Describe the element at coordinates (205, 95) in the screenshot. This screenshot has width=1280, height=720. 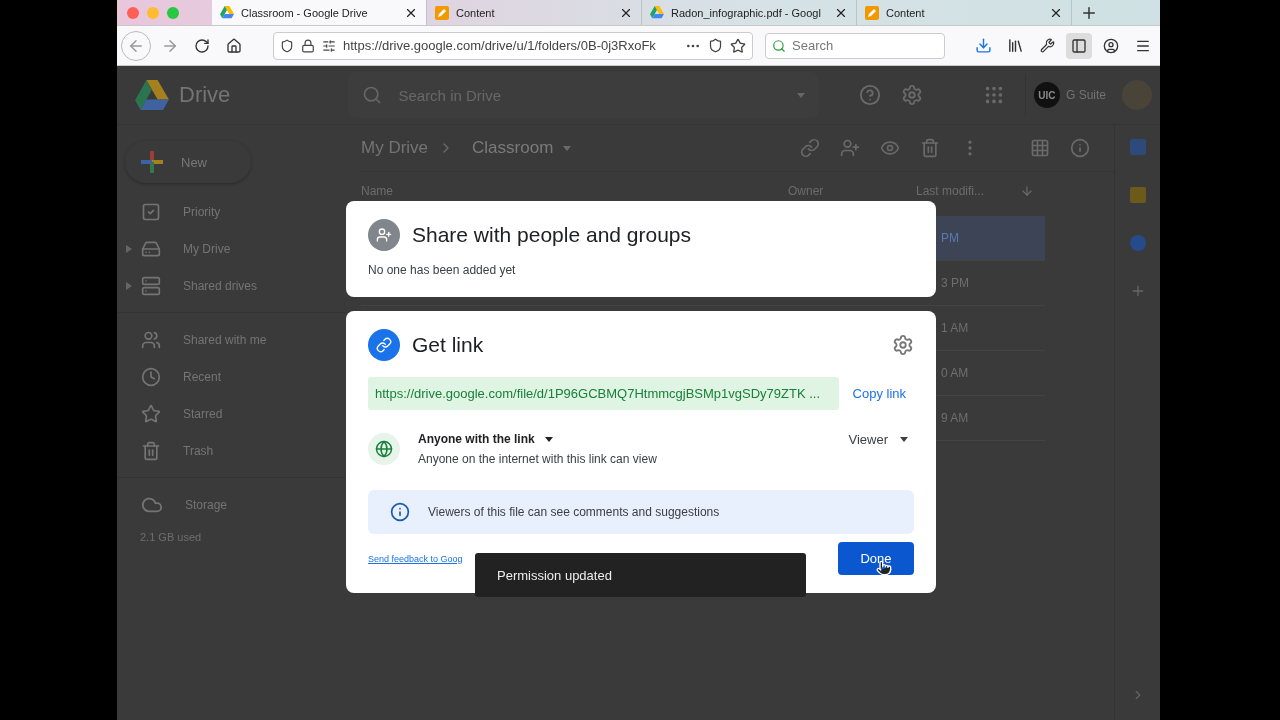
I see `app-name: Drive` at that location.